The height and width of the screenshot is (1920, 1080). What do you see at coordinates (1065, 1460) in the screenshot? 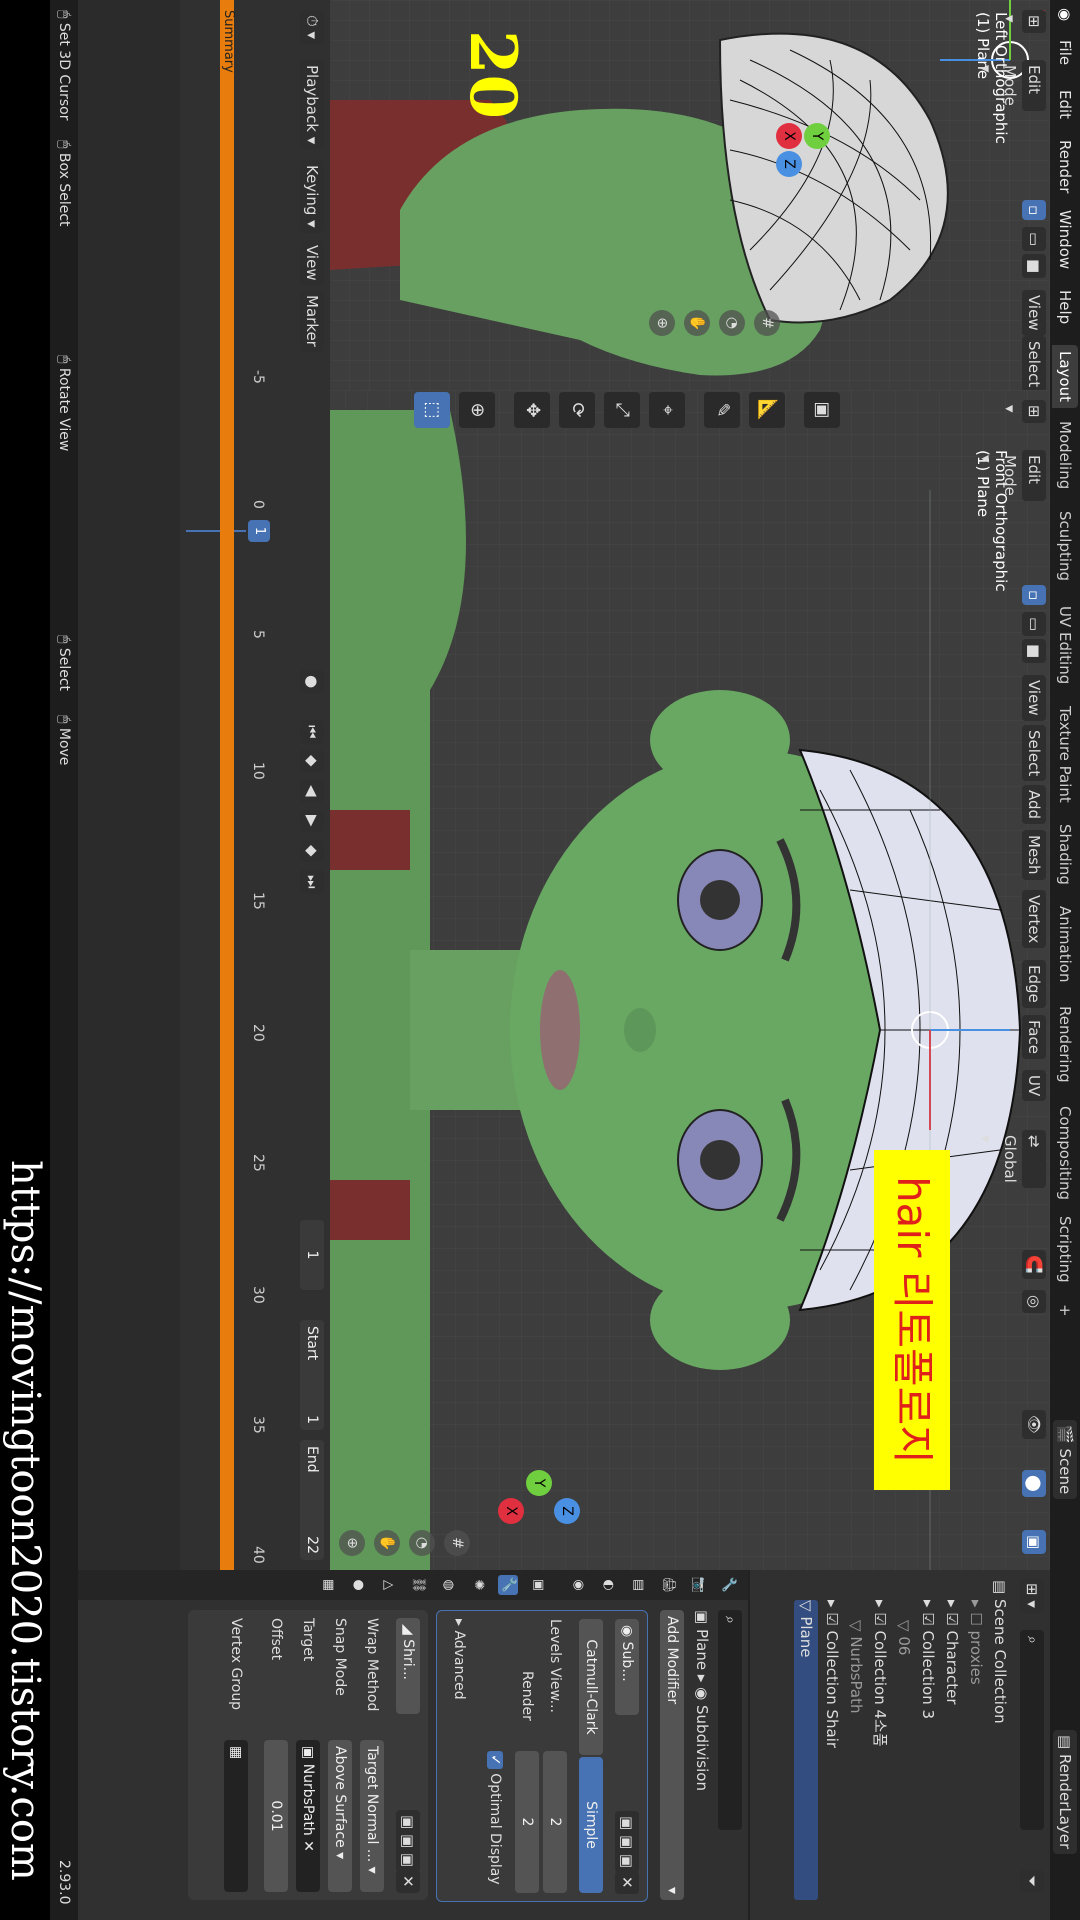
I see `scene-selector: 🎬 Scene` at bounding box center [1065, 1460].